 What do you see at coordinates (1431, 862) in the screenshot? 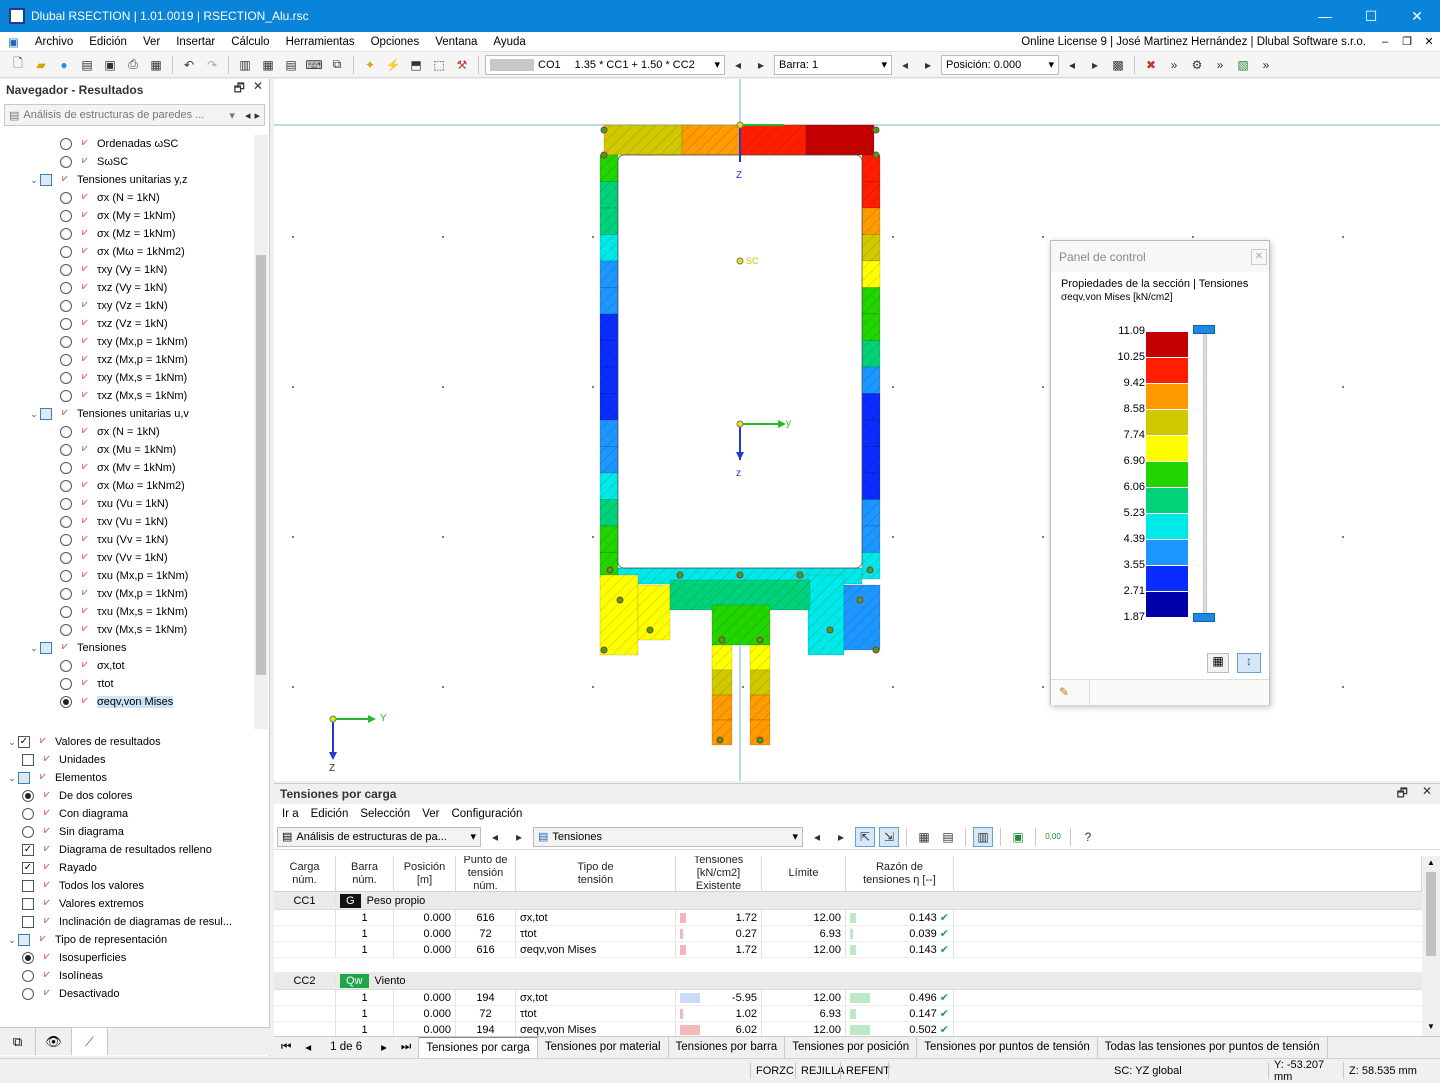
I see `scroll-up-icon: ▲` at bounding box center [1431, 862].